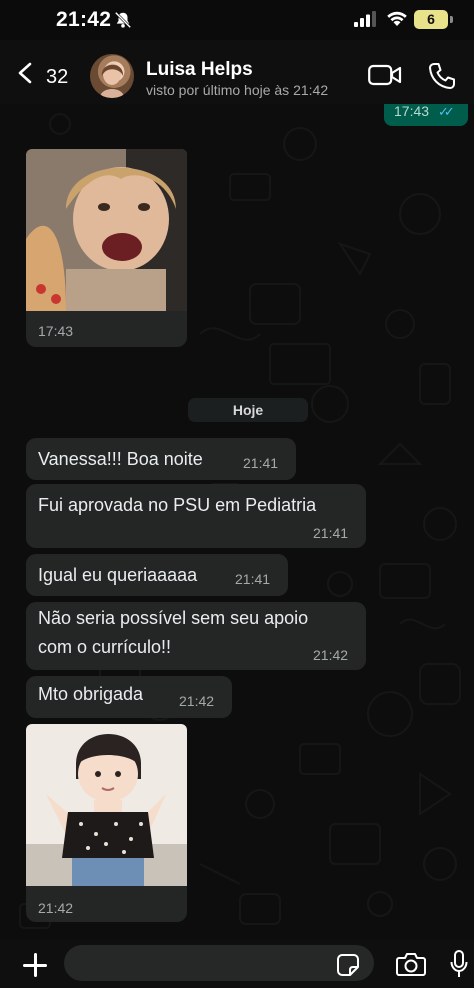 This screenshot has height=988, width=474. I want to click on unread-count: 32, so click(57, 77).